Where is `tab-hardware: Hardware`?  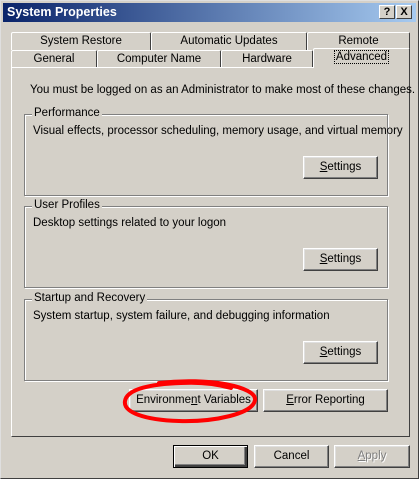 tab-hardware: Hardware is located at coordinates (267, 59).